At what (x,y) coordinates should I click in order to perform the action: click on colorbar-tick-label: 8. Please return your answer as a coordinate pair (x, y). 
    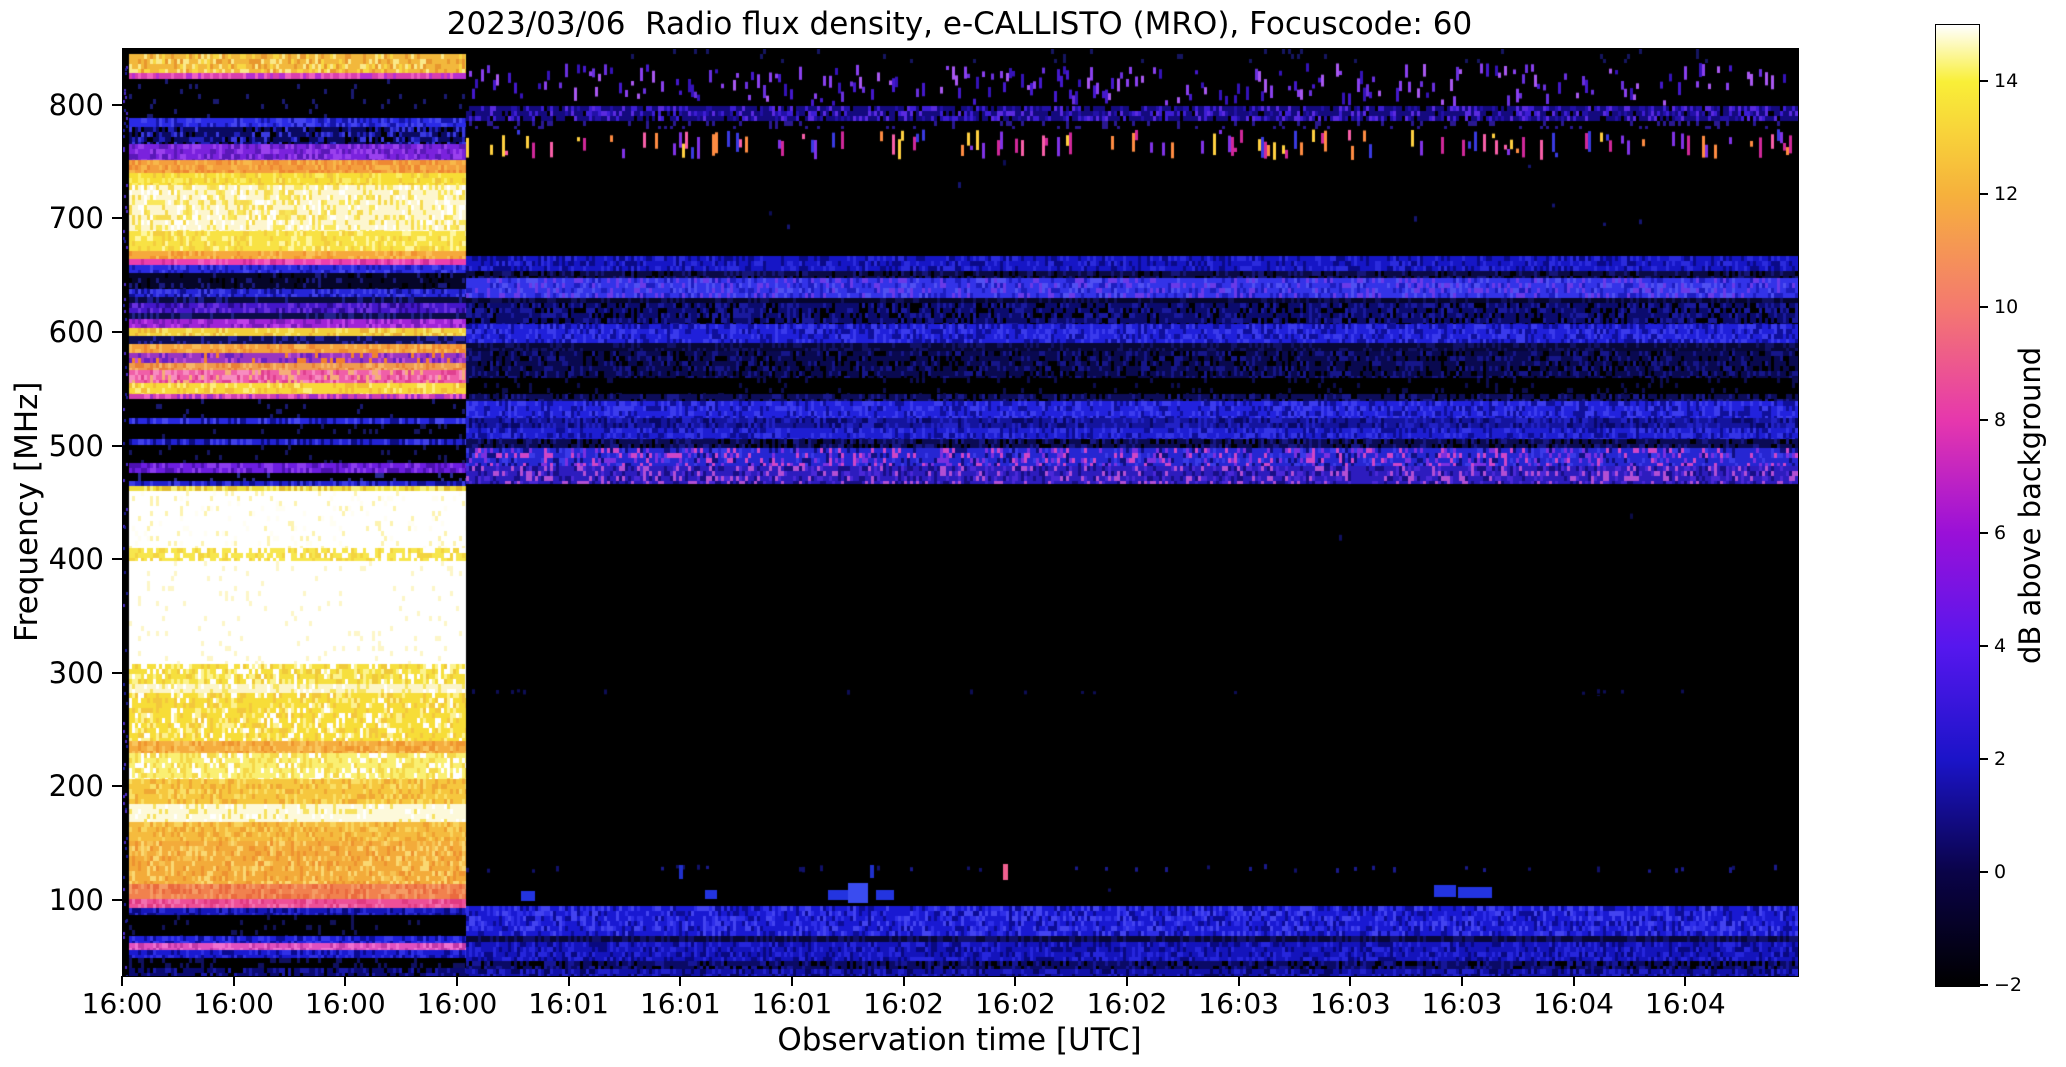
    Looking at the image, I should click on (2000, 419).